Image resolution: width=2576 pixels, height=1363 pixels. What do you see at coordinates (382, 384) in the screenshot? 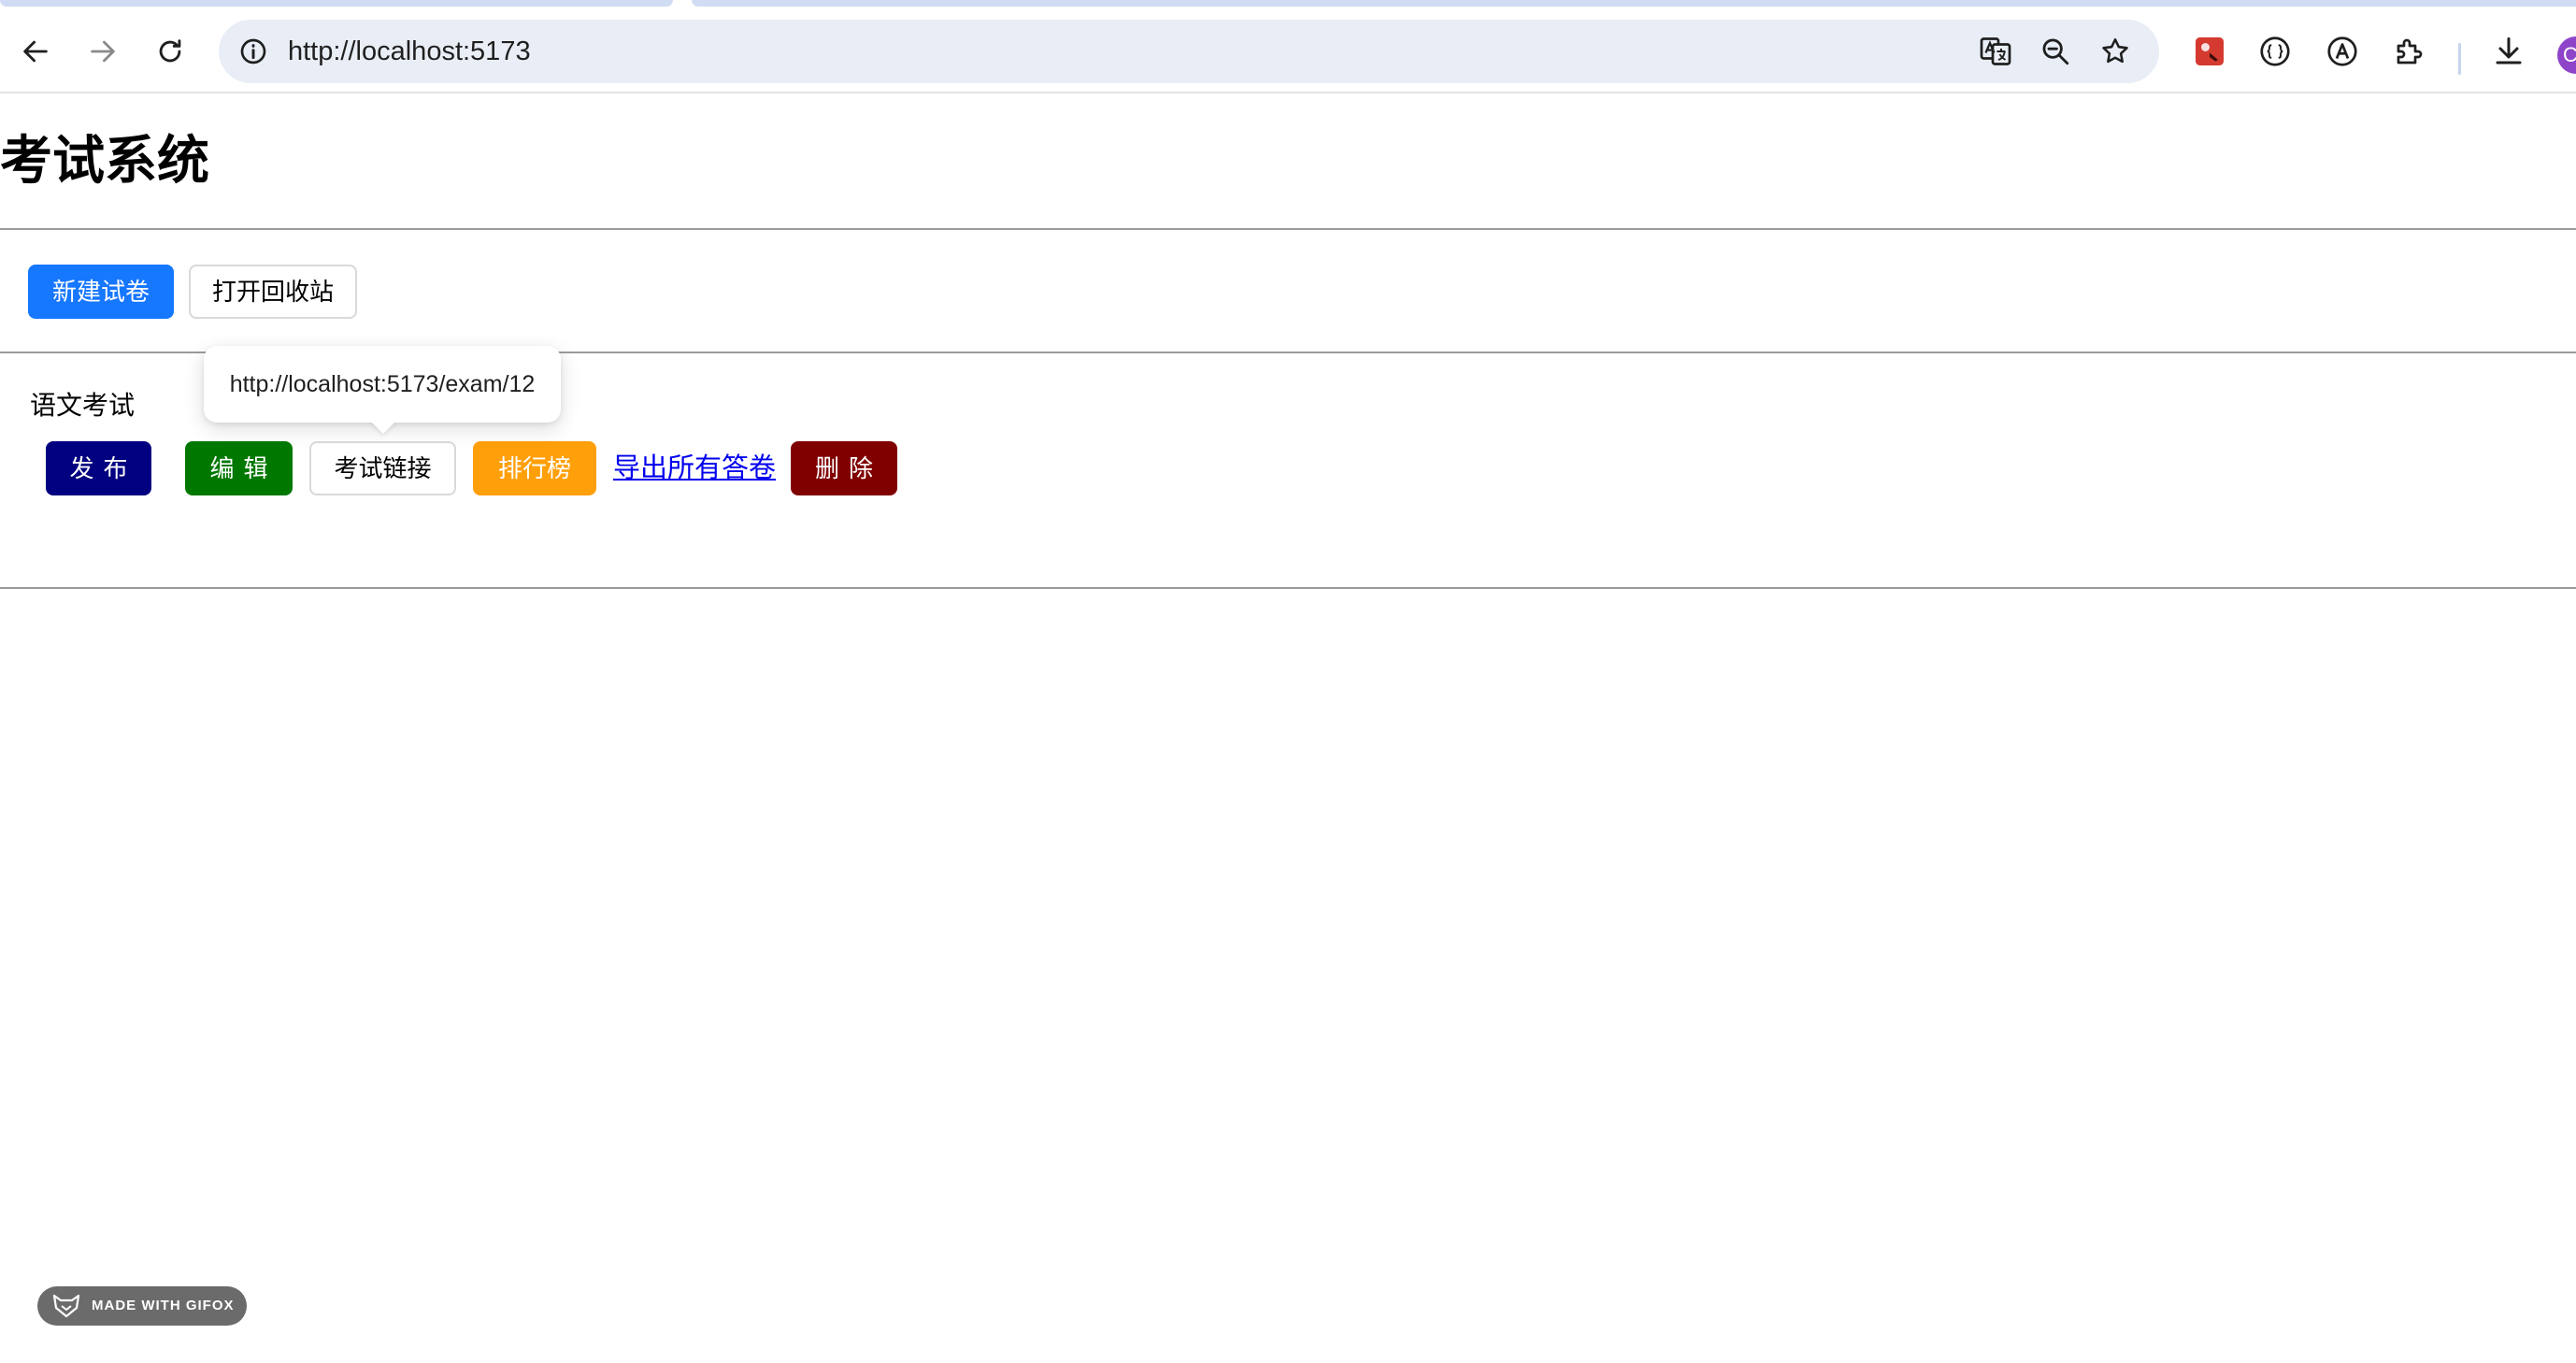
I see `exam-link-tooltip: http://localhost:5173/exam/12` at bounding box center [382, 384].